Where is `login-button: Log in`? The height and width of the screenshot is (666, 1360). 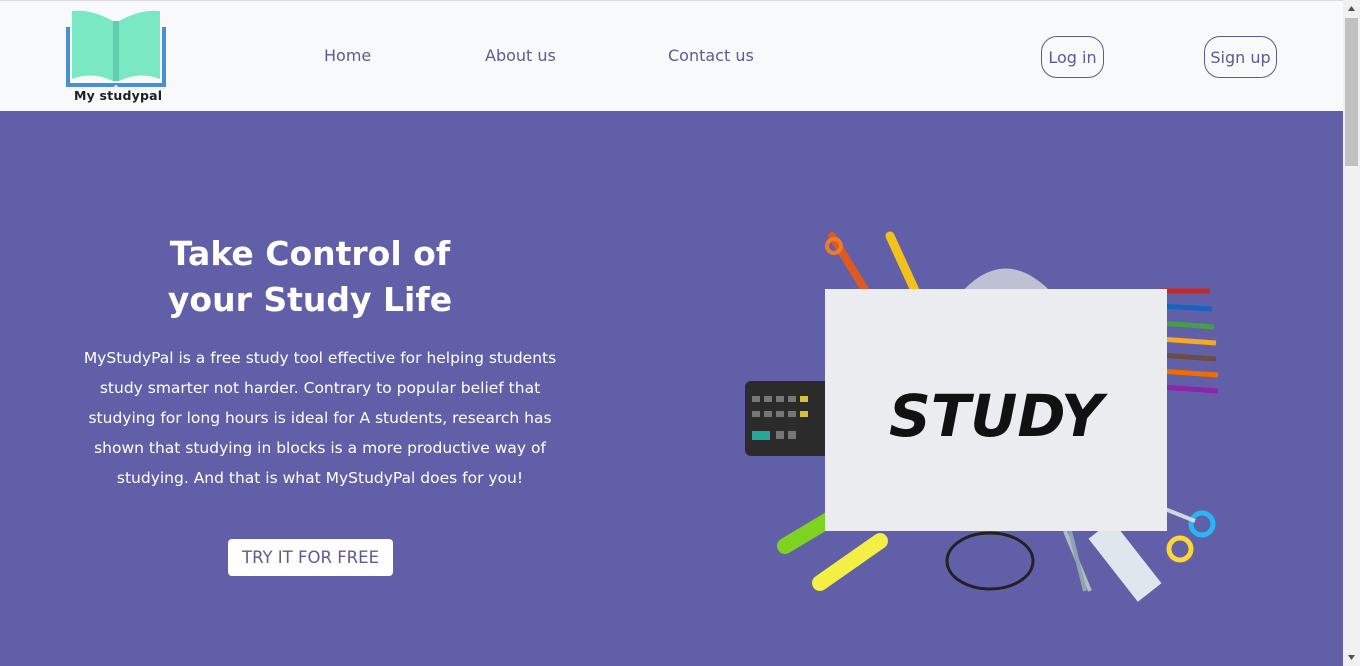
login-button: Log in is located at coordinates (1072, 57).